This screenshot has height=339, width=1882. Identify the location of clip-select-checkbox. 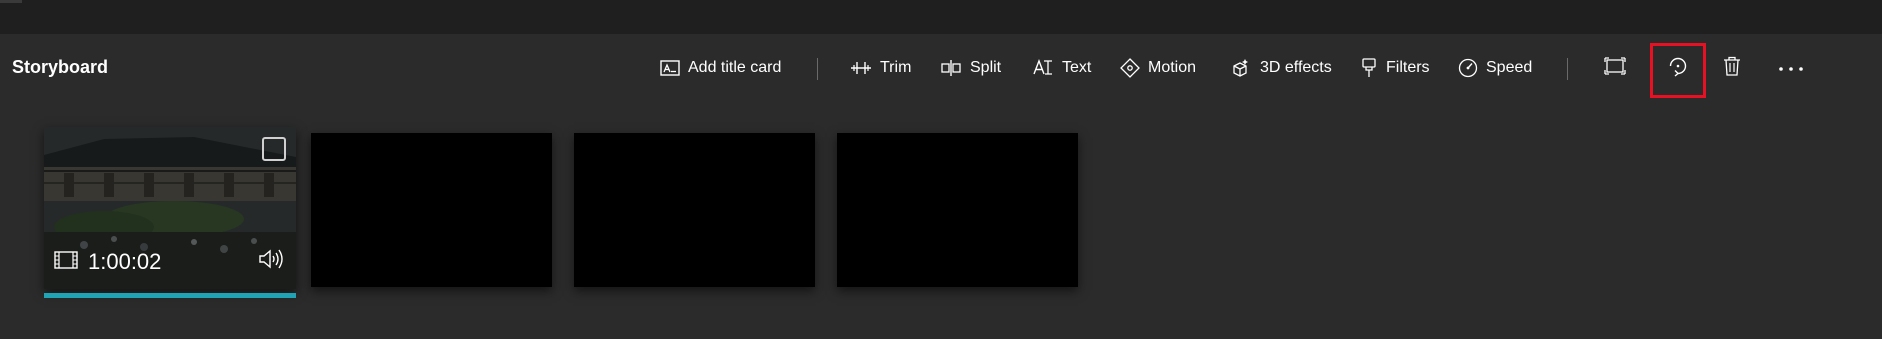
(274, 149).